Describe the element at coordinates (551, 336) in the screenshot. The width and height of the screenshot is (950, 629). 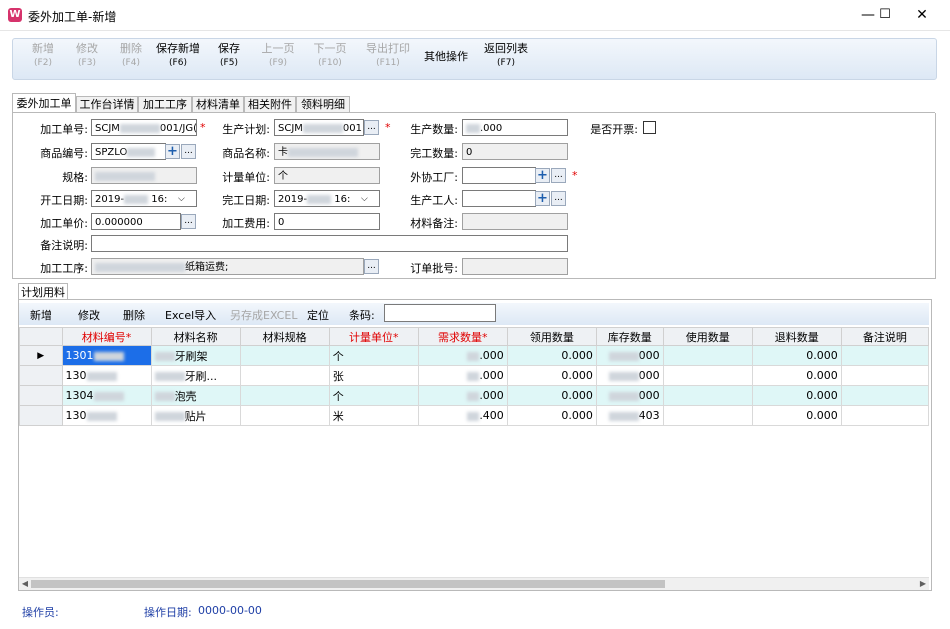
I see `col-header-issued-qty: 领用数量` at that location.